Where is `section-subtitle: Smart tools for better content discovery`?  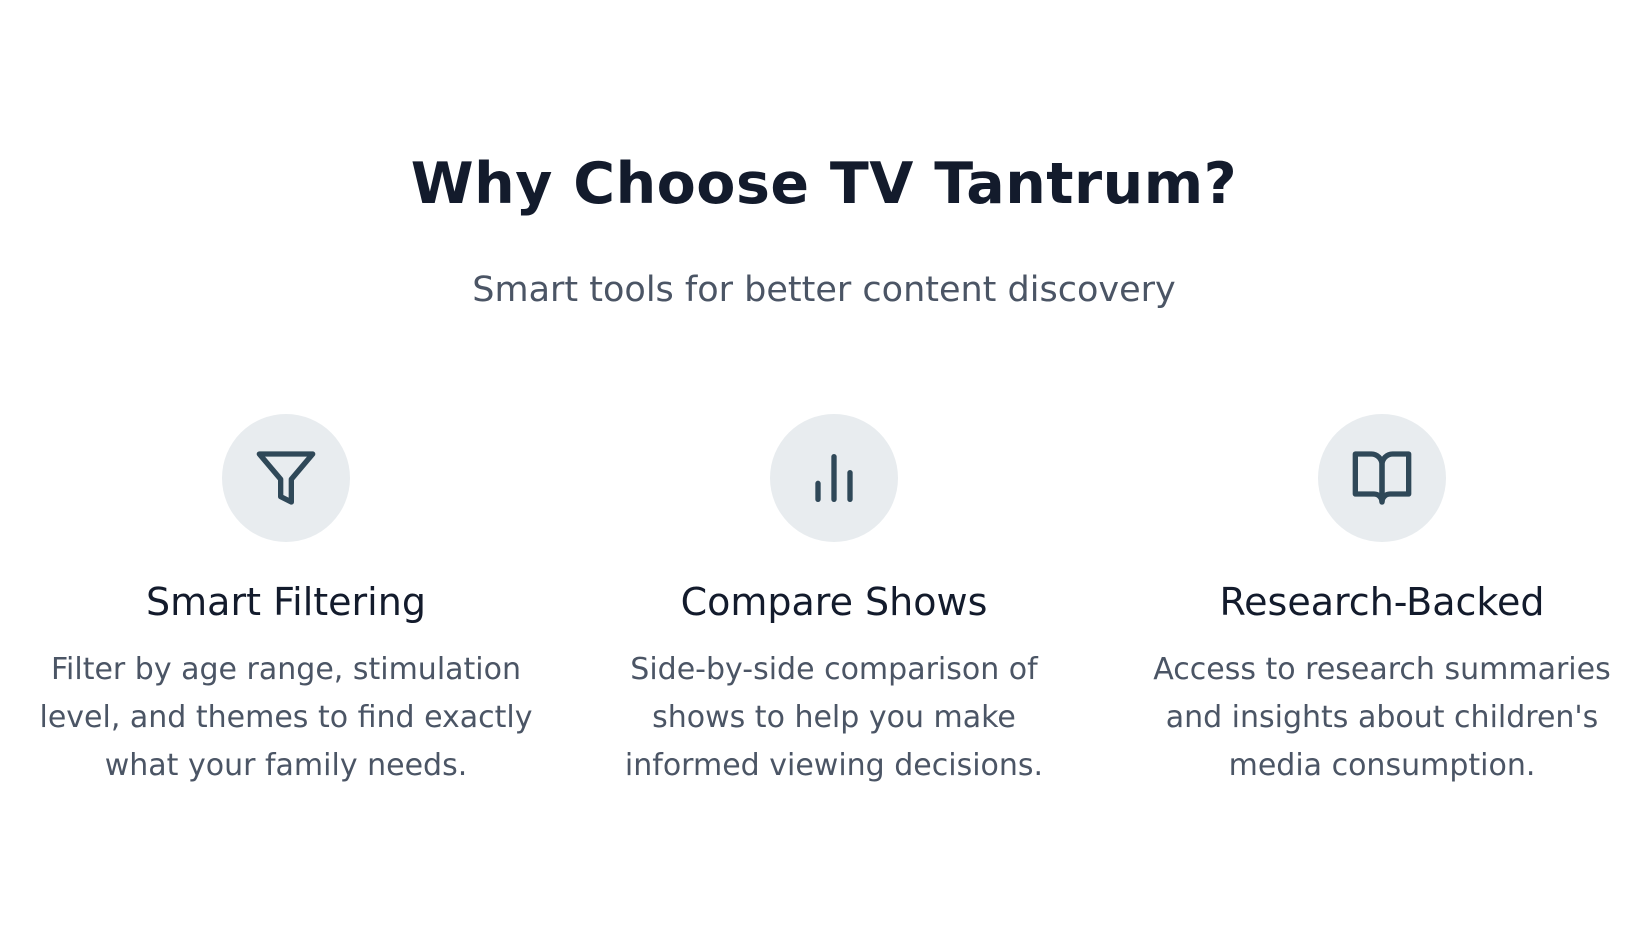 section-subtitle: Smart tools for better content discovery is located at coordinates (824, 290).